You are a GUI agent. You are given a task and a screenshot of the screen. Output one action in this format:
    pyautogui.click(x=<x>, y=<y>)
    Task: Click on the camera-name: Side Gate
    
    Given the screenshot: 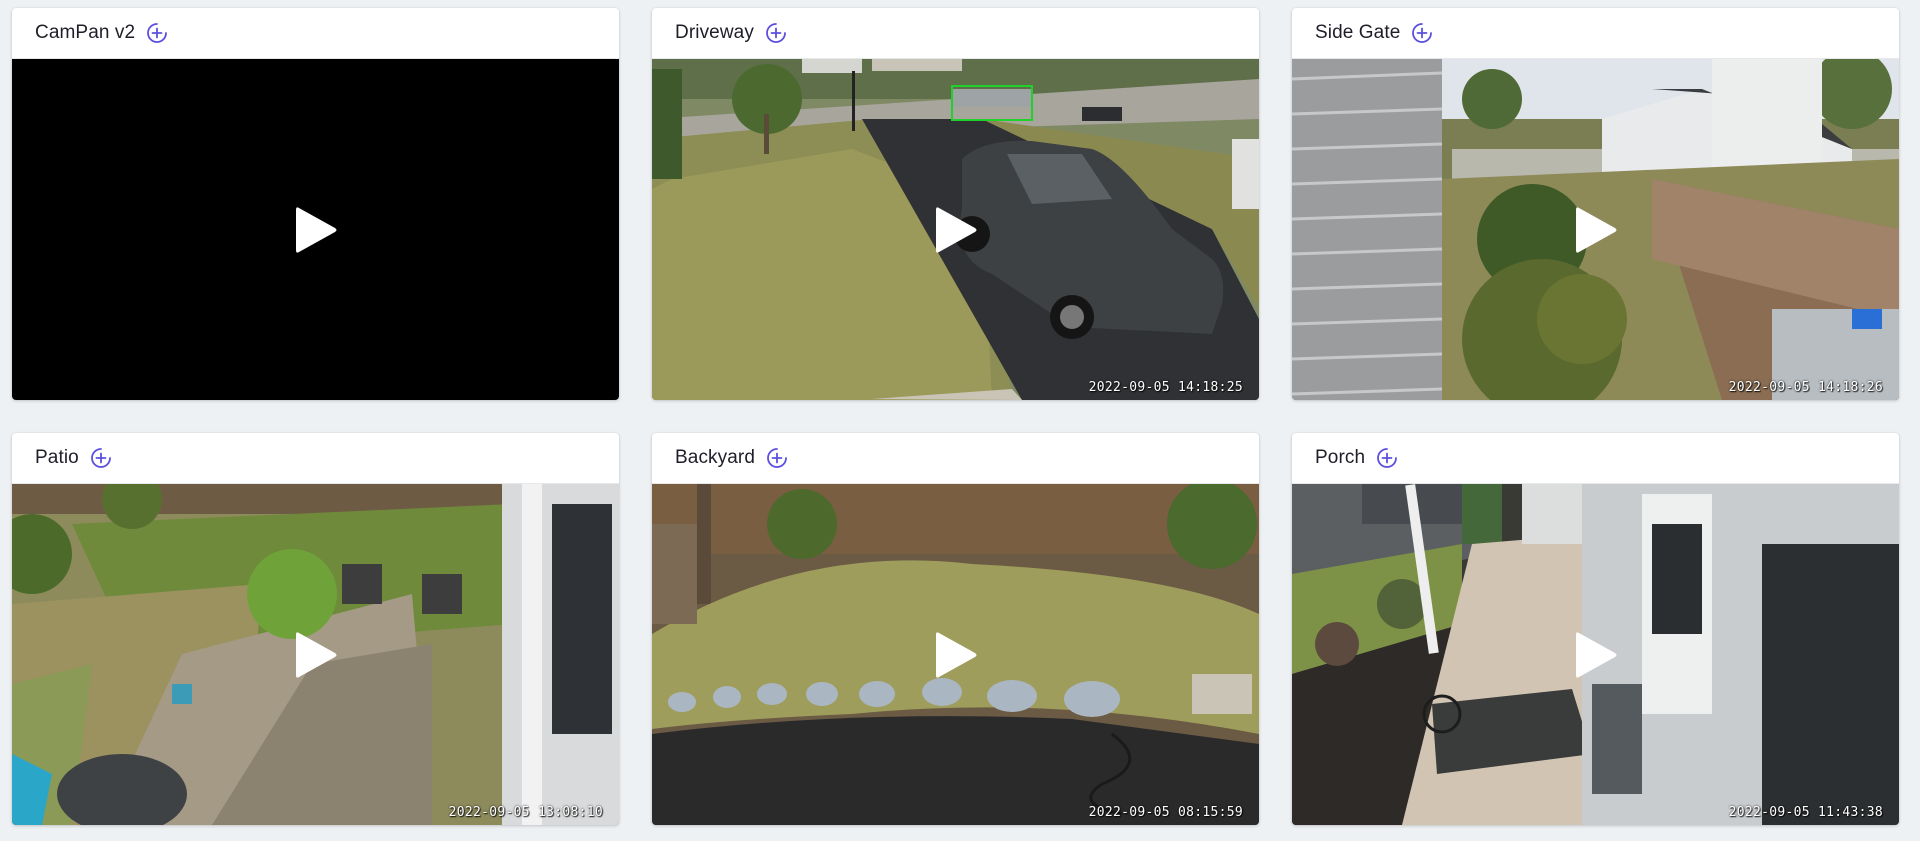 What is the action you would take?
    pyautogui.click(x=1358, y=32)
    